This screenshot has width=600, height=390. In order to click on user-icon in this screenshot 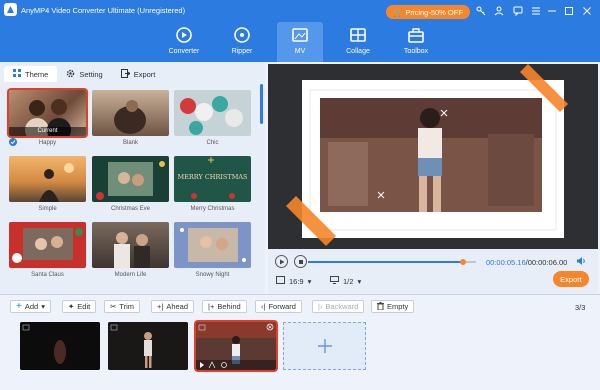, I will do `click(499, 11)`.